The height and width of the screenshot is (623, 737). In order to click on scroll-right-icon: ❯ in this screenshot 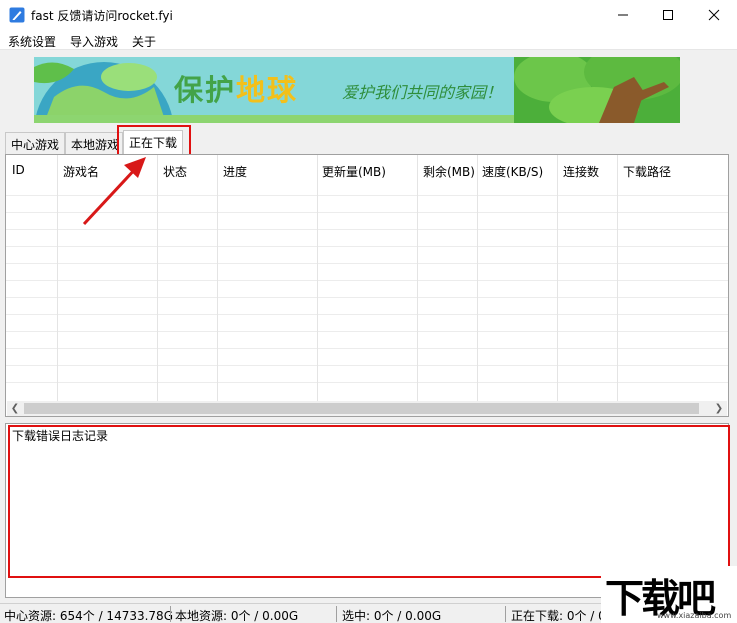, I will do `click(719, 408)`.